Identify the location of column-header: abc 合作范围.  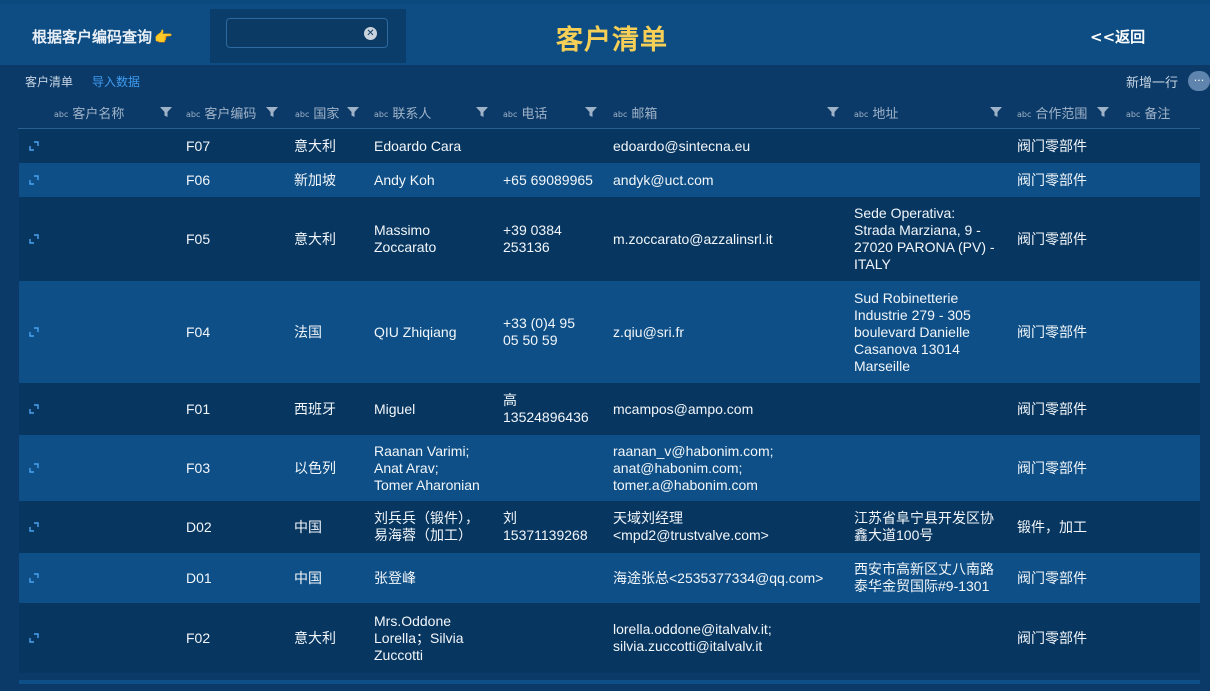
(1052, 112).